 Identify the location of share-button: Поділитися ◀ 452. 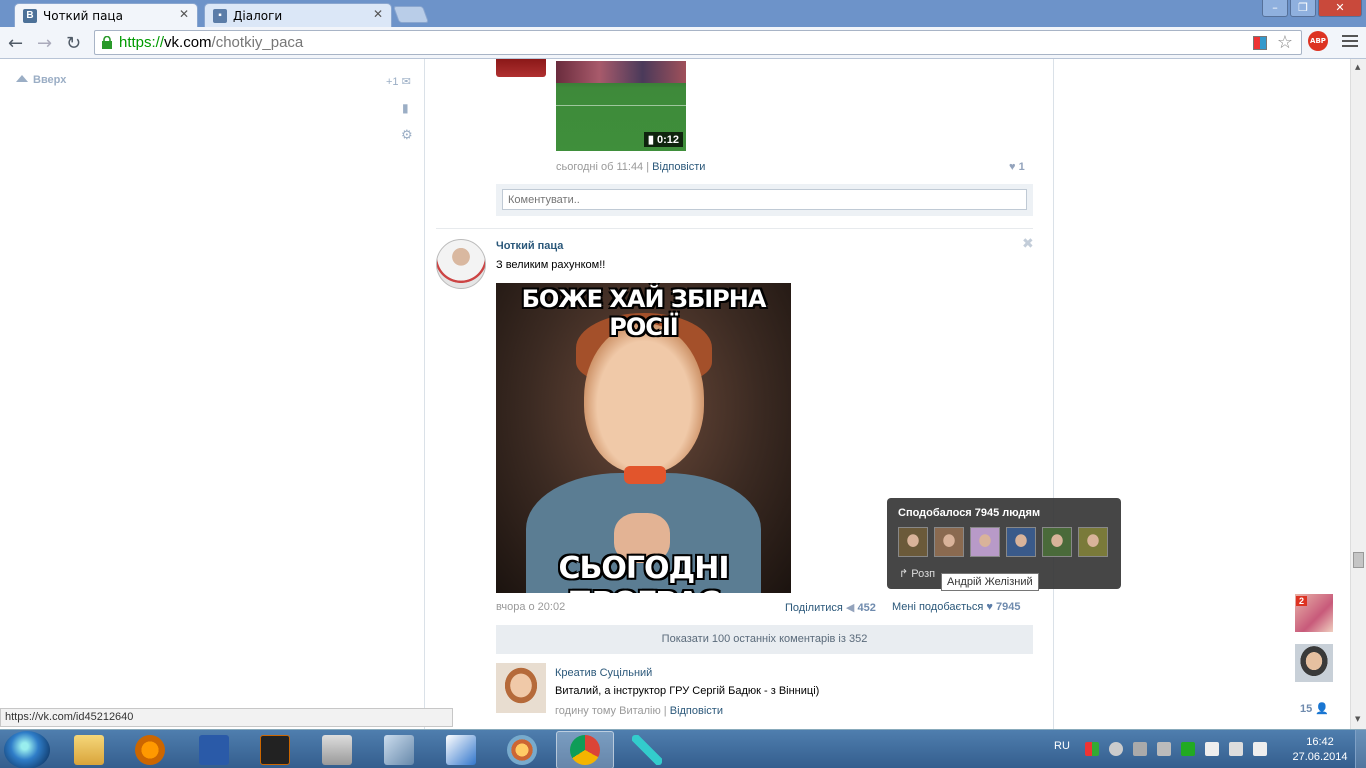
(830, 607).